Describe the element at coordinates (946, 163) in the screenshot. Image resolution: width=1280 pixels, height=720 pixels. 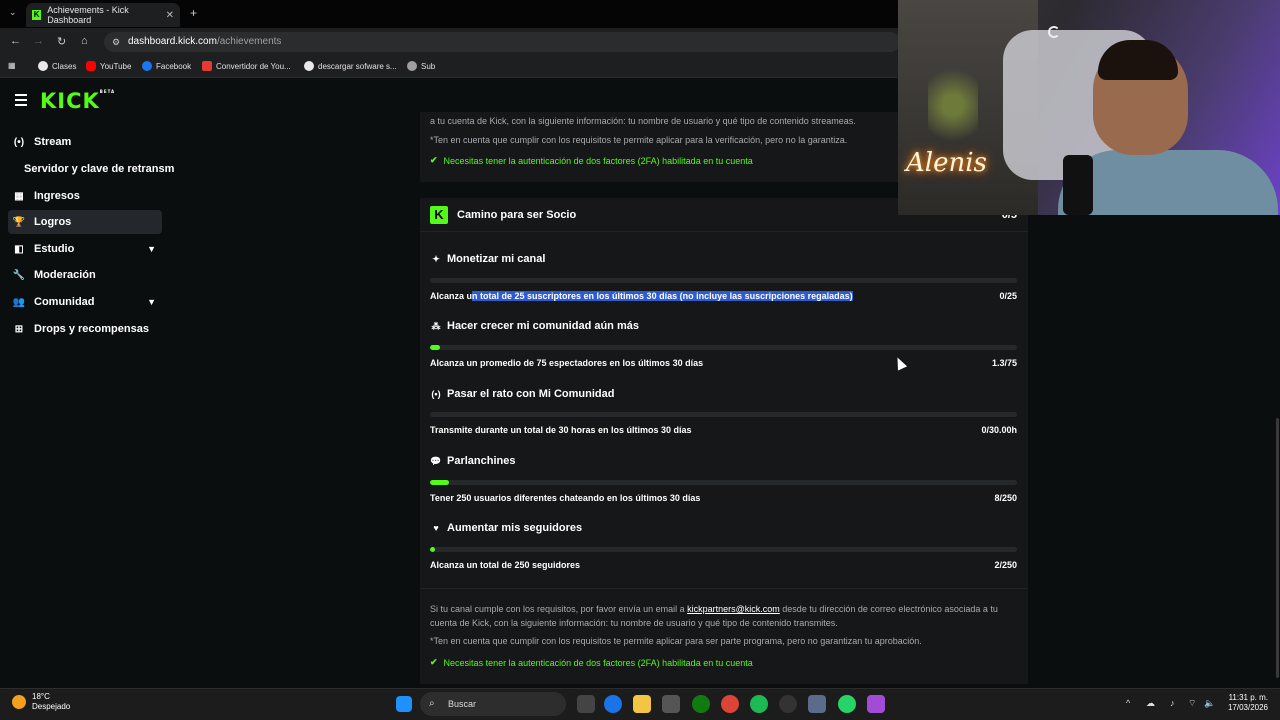
I see `neon-sign: Alenis` at that location.